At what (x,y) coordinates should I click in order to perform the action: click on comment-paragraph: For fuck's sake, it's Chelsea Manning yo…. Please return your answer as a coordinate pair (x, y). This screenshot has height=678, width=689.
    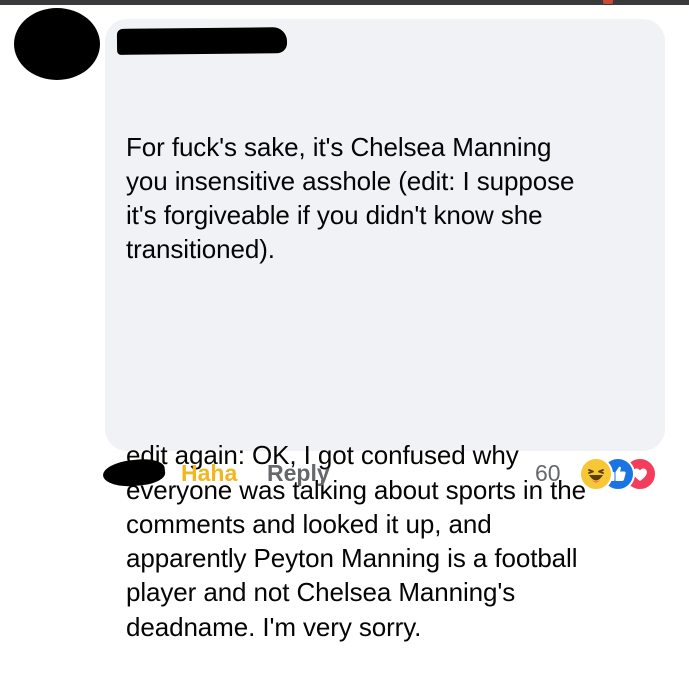
    Looking at the image, I should click on (350, 198).